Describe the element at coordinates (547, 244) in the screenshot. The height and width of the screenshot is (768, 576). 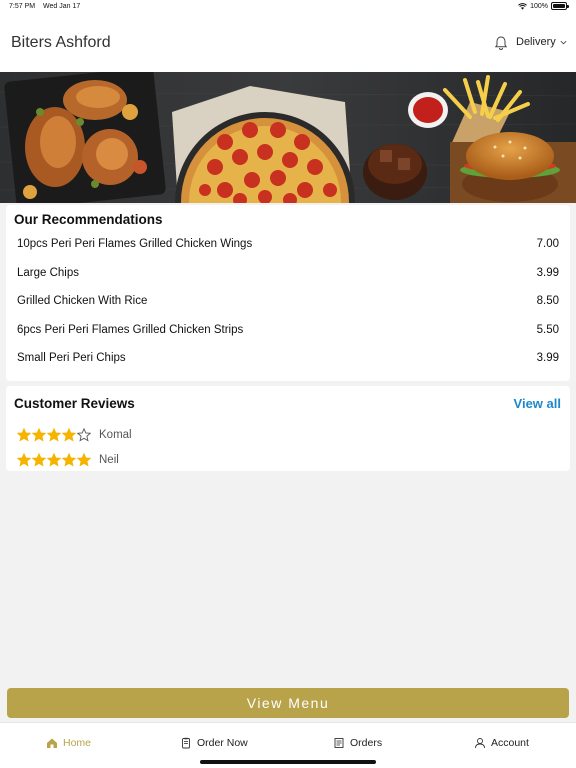
I see `item-price: 7.00` at that location.